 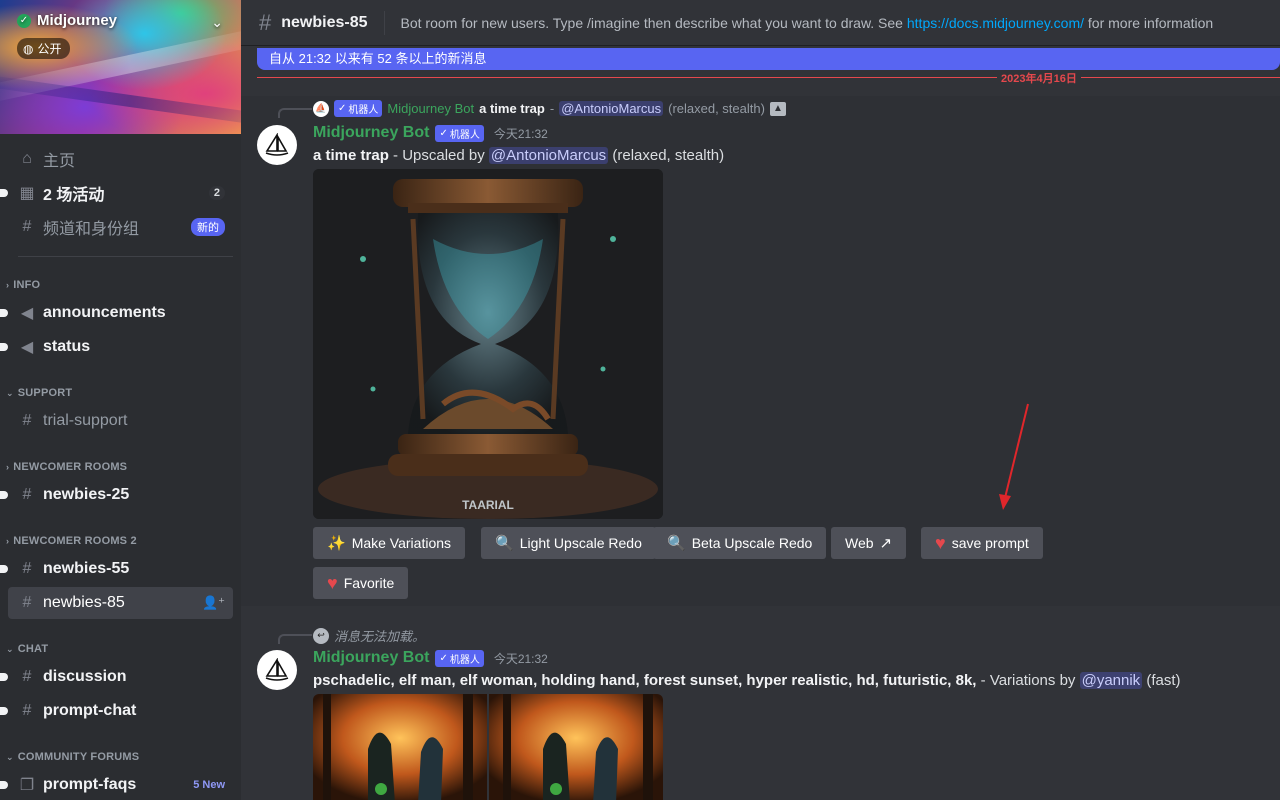 I want to click on bot-avatar-mini: ⛵, so click(x=321, y=108).